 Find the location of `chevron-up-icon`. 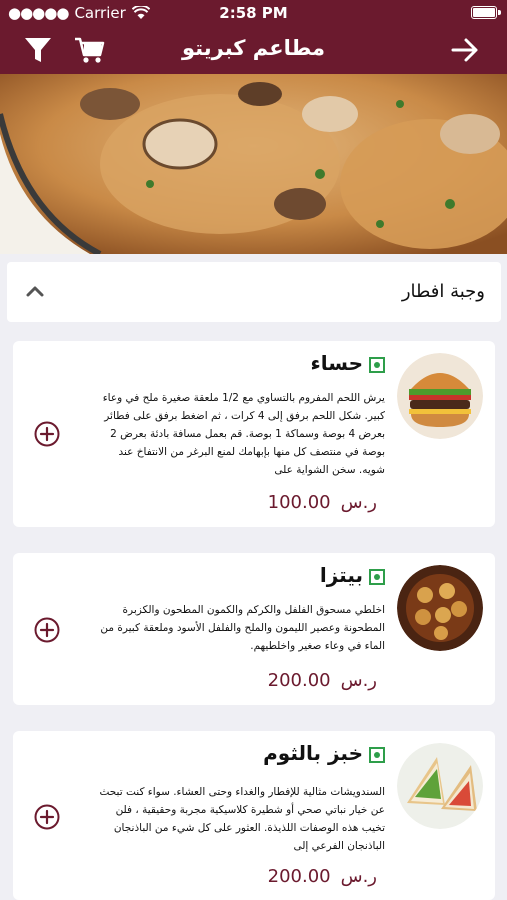

chevron-up-icon is located at coordinates (35, 292).